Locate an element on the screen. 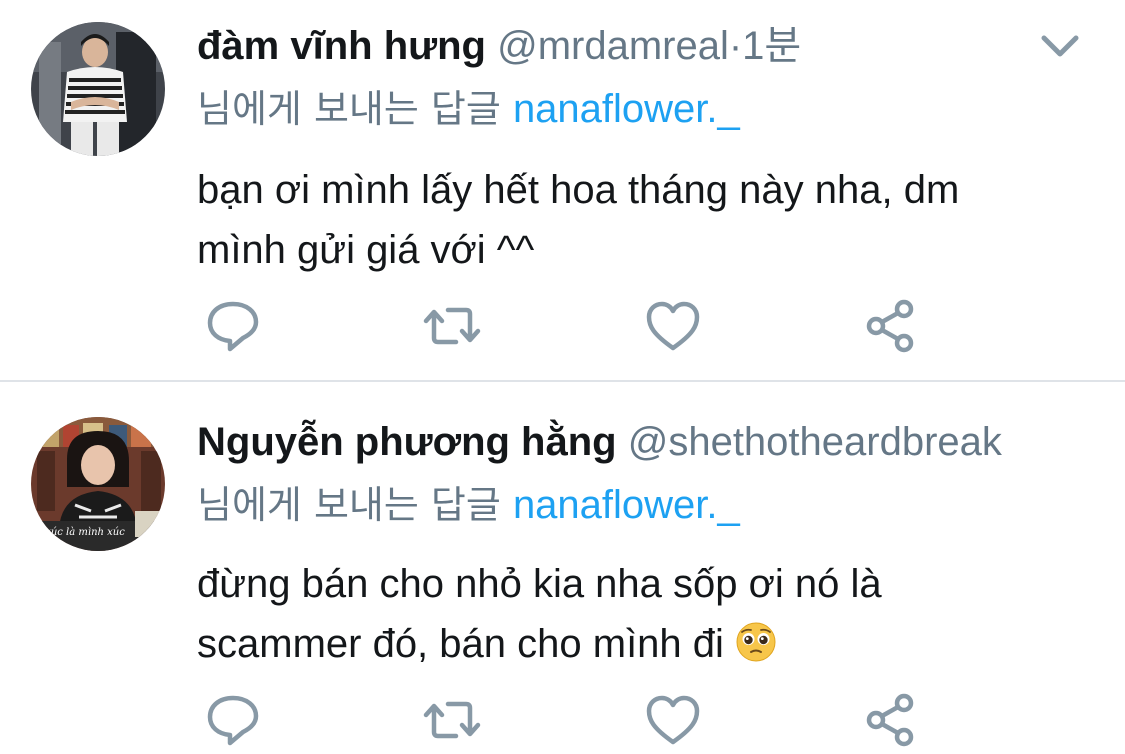  avatar-photo-woman: xúc là mình xúc is located at coordinates (98, 484).